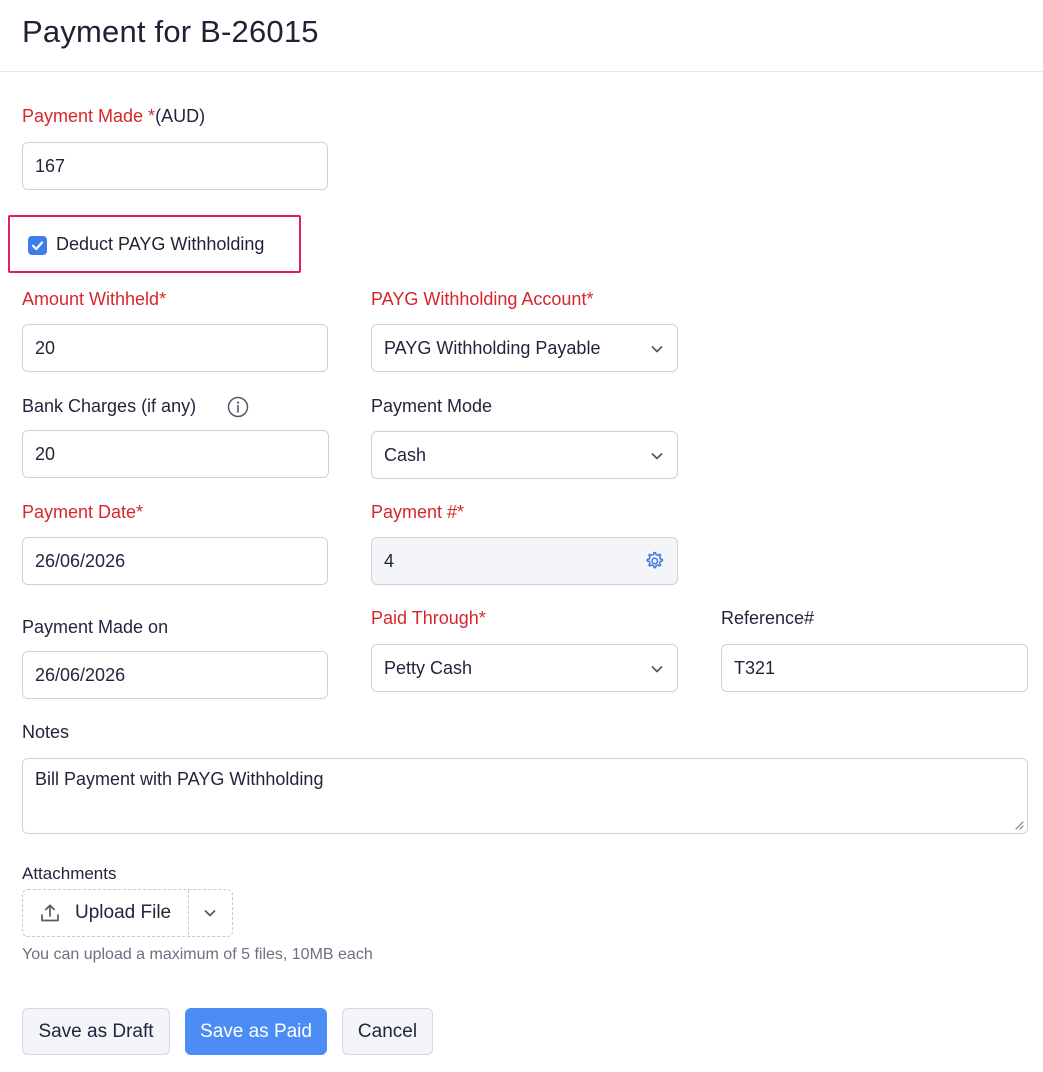 The width and height of the screenshot is (1043, 1072). I want to click on reference-label: Reference#, so click(768, 618).